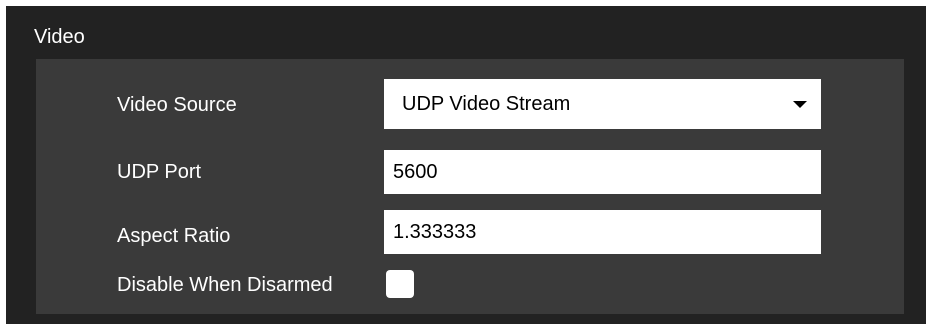 Image resolution: width=932 pixels, height=324 pixels. What do you see at coordinates (415, 172) in the screenshot?
I see `udp-port-value: 5600` at bounding box center [415, 172].